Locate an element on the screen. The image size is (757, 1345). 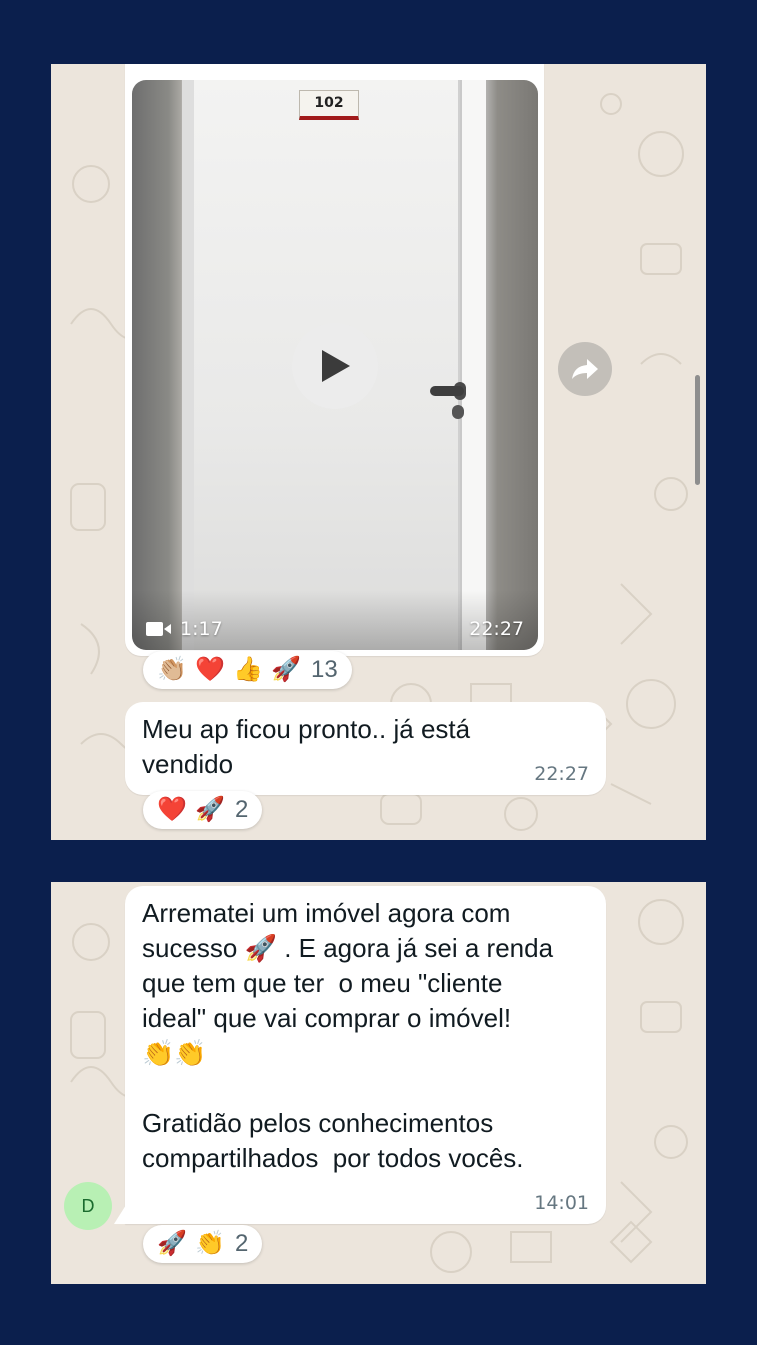
play-button is located at coordinates (335, 366).